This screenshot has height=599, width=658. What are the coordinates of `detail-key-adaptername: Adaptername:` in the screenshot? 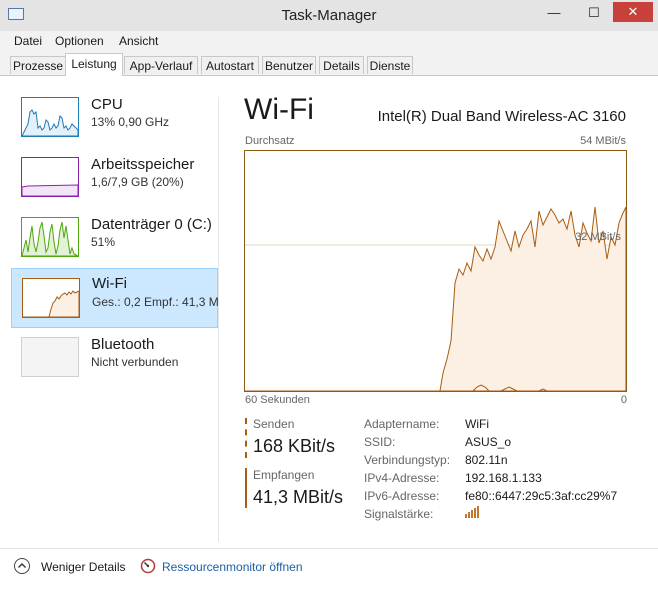 It's located at (402, 424).